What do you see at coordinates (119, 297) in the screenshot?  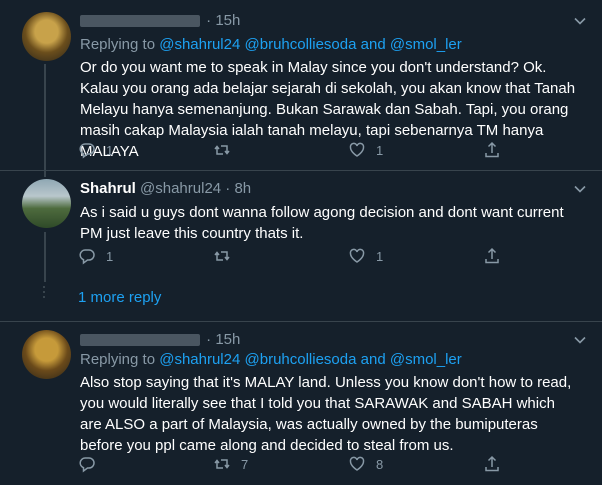 I see `more-replies-link: 1 more reply` at bounding box center [119, 297].